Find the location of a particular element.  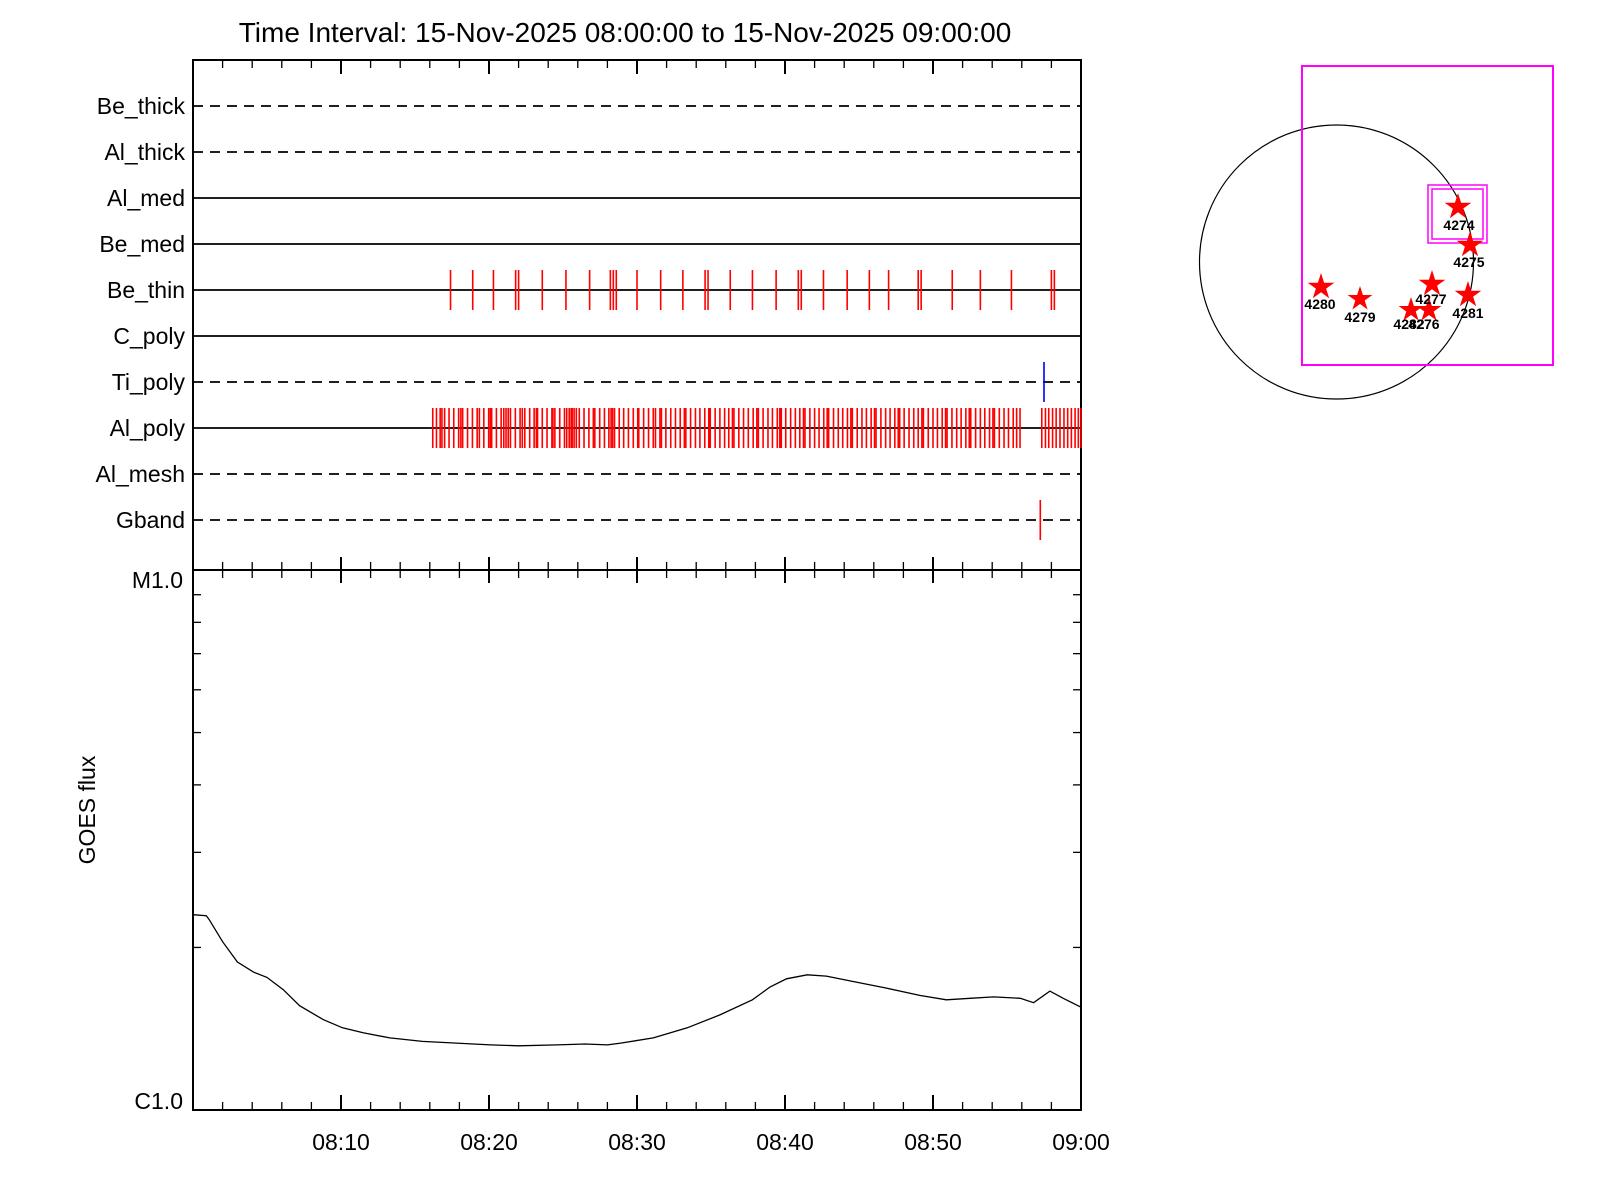

filter-label-Gband: Gband is located at coordinates (150, 520).